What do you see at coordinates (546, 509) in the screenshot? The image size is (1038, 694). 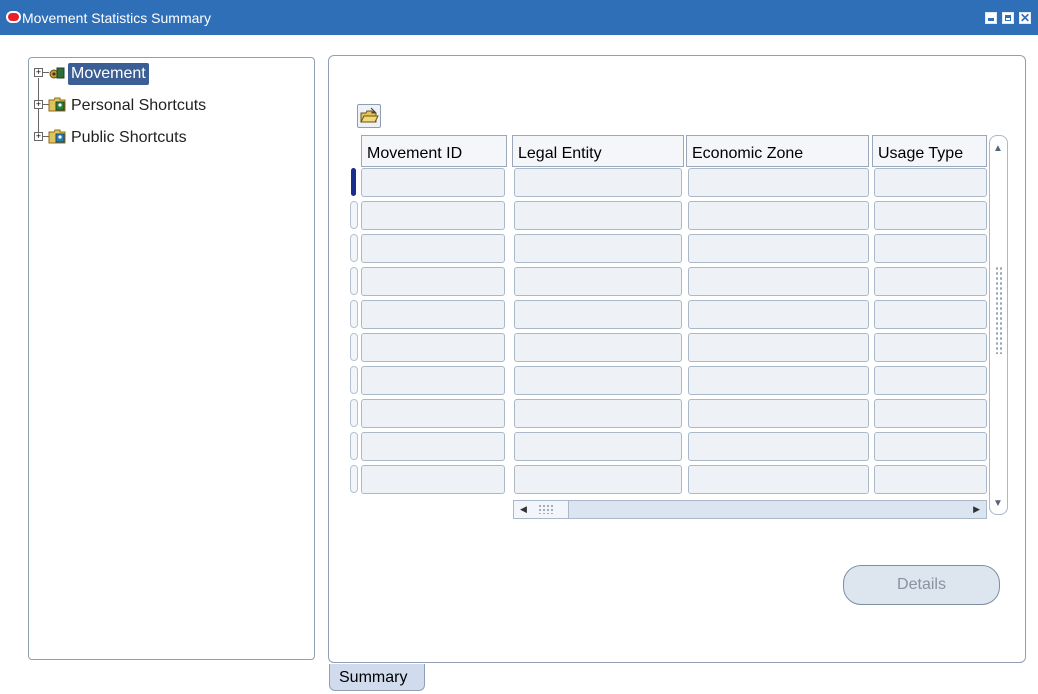 I see `horizontal-scroll-grip` at bounding box center [546, 509].